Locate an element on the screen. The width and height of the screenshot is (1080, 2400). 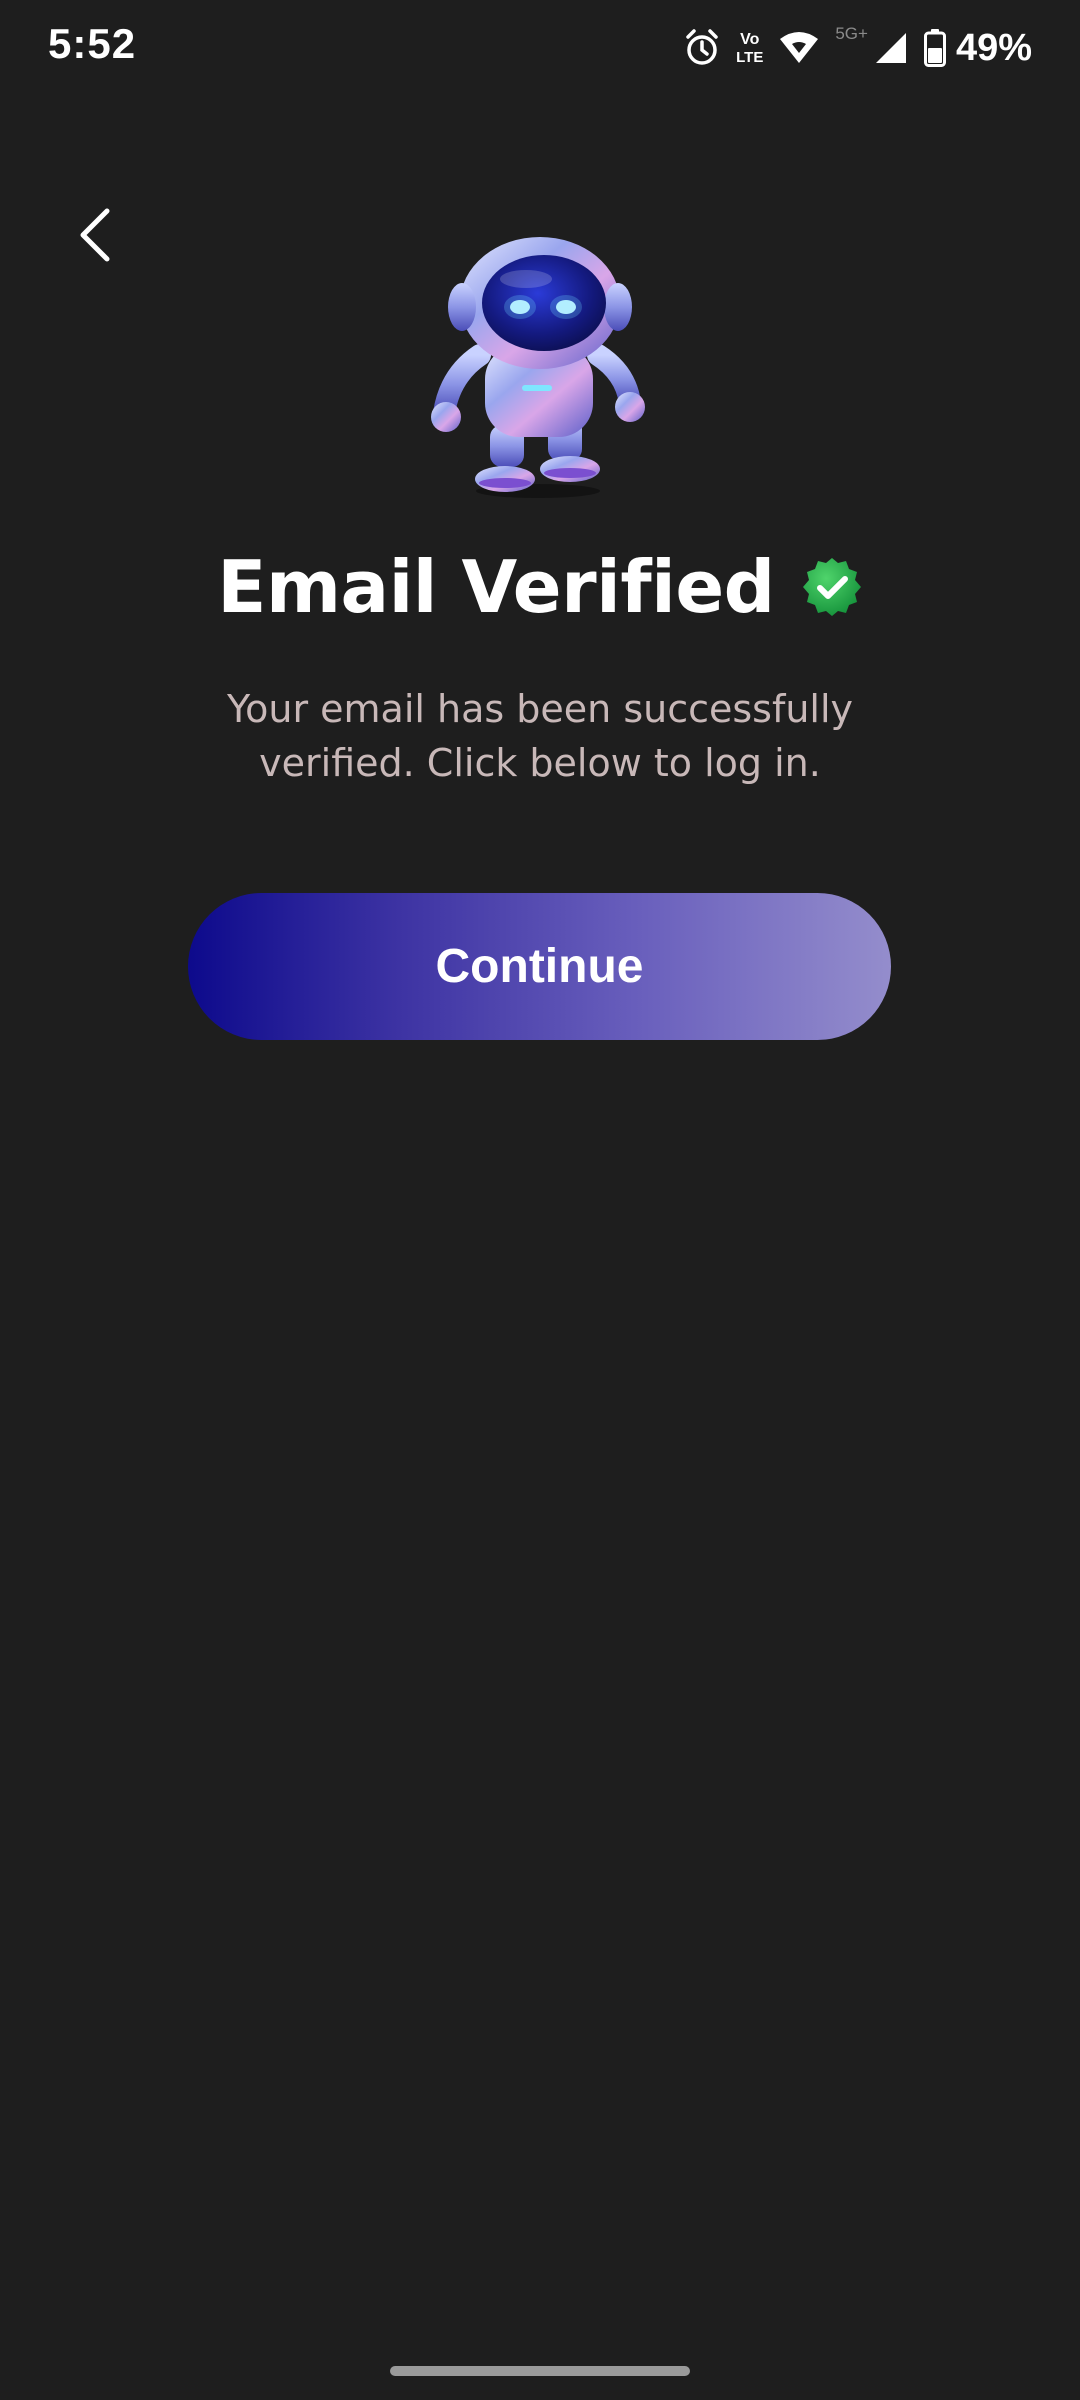
status-bar: 5:52 Vo LTE 5G+ 49% is located at coordinates (540, 50).